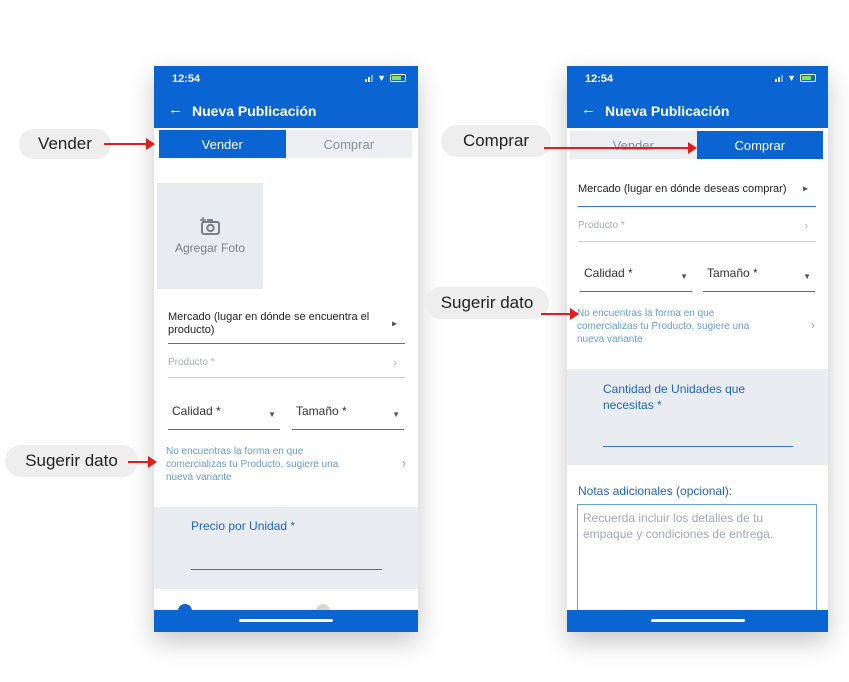 The width and height of the screenshot is (849, 682). Describe the element at coordinates (697, 417) in the screenshot. I see `quantity-section: Cantidad de Unidades que necesitas *` at that location.